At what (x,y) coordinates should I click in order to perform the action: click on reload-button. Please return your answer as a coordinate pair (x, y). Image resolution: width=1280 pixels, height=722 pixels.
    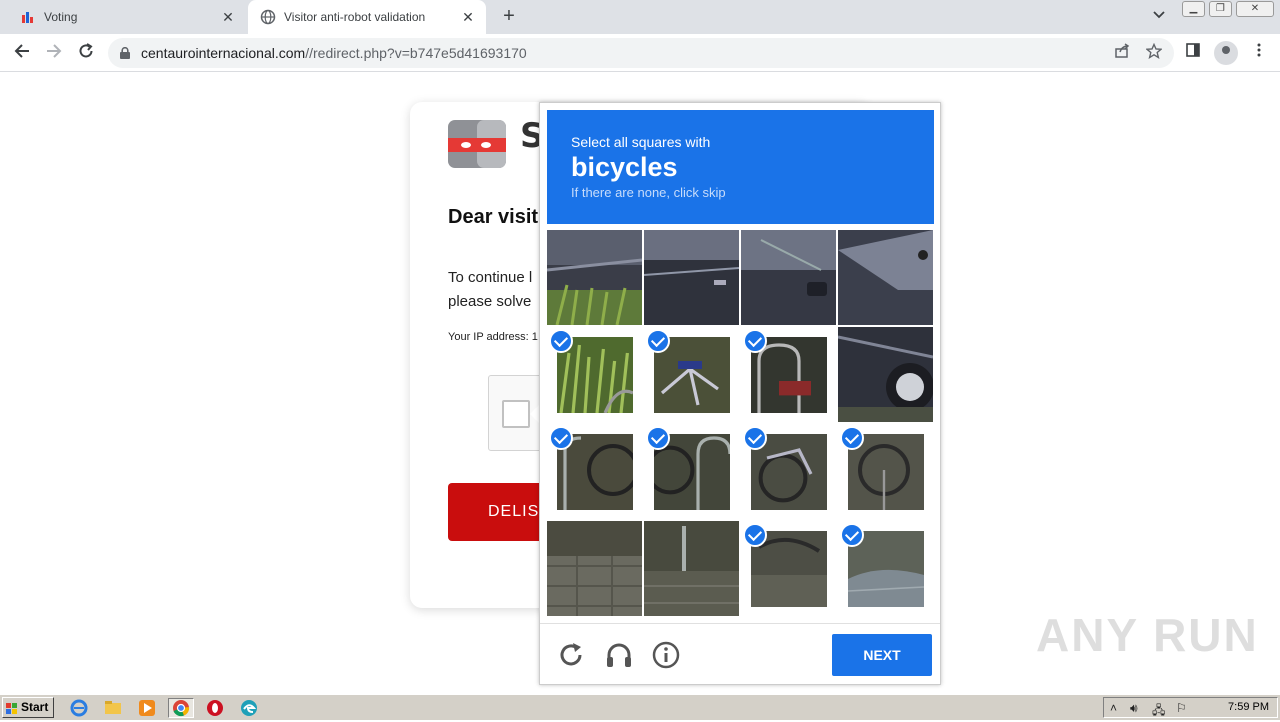
    Looking at the image, I should click on (86, 53).